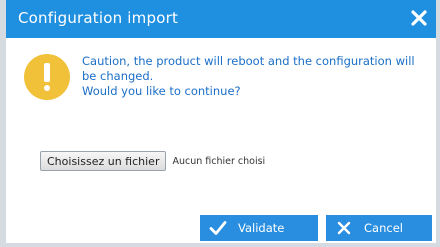 The image size is (440, 247). I want to click on cancel-button: Cancel, so click(379, 228).